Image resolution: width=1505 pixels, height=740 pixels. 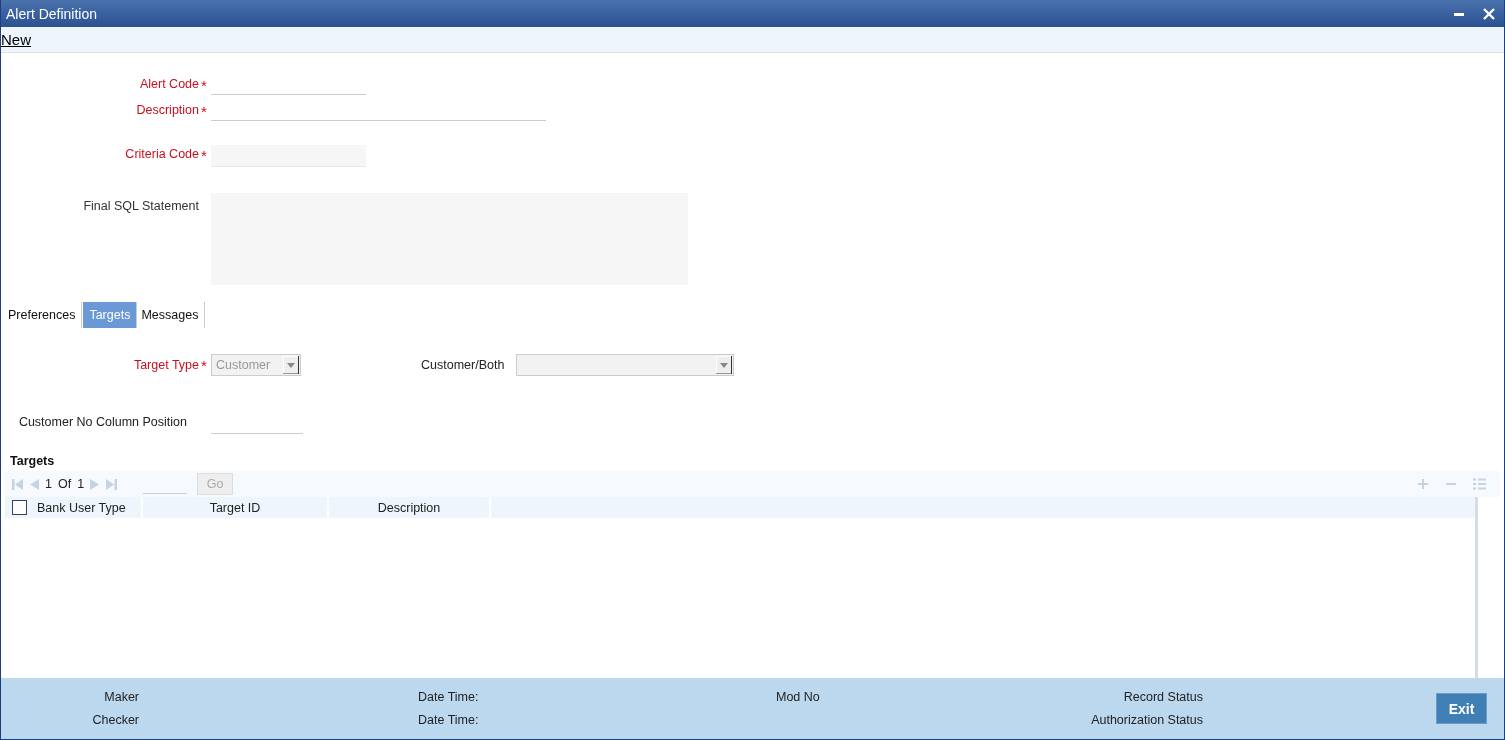 What do you see at coordinates (103, 423) in the screenshot?
I see `field-label: Customer No Column Position` at bounding box center [103, 423].